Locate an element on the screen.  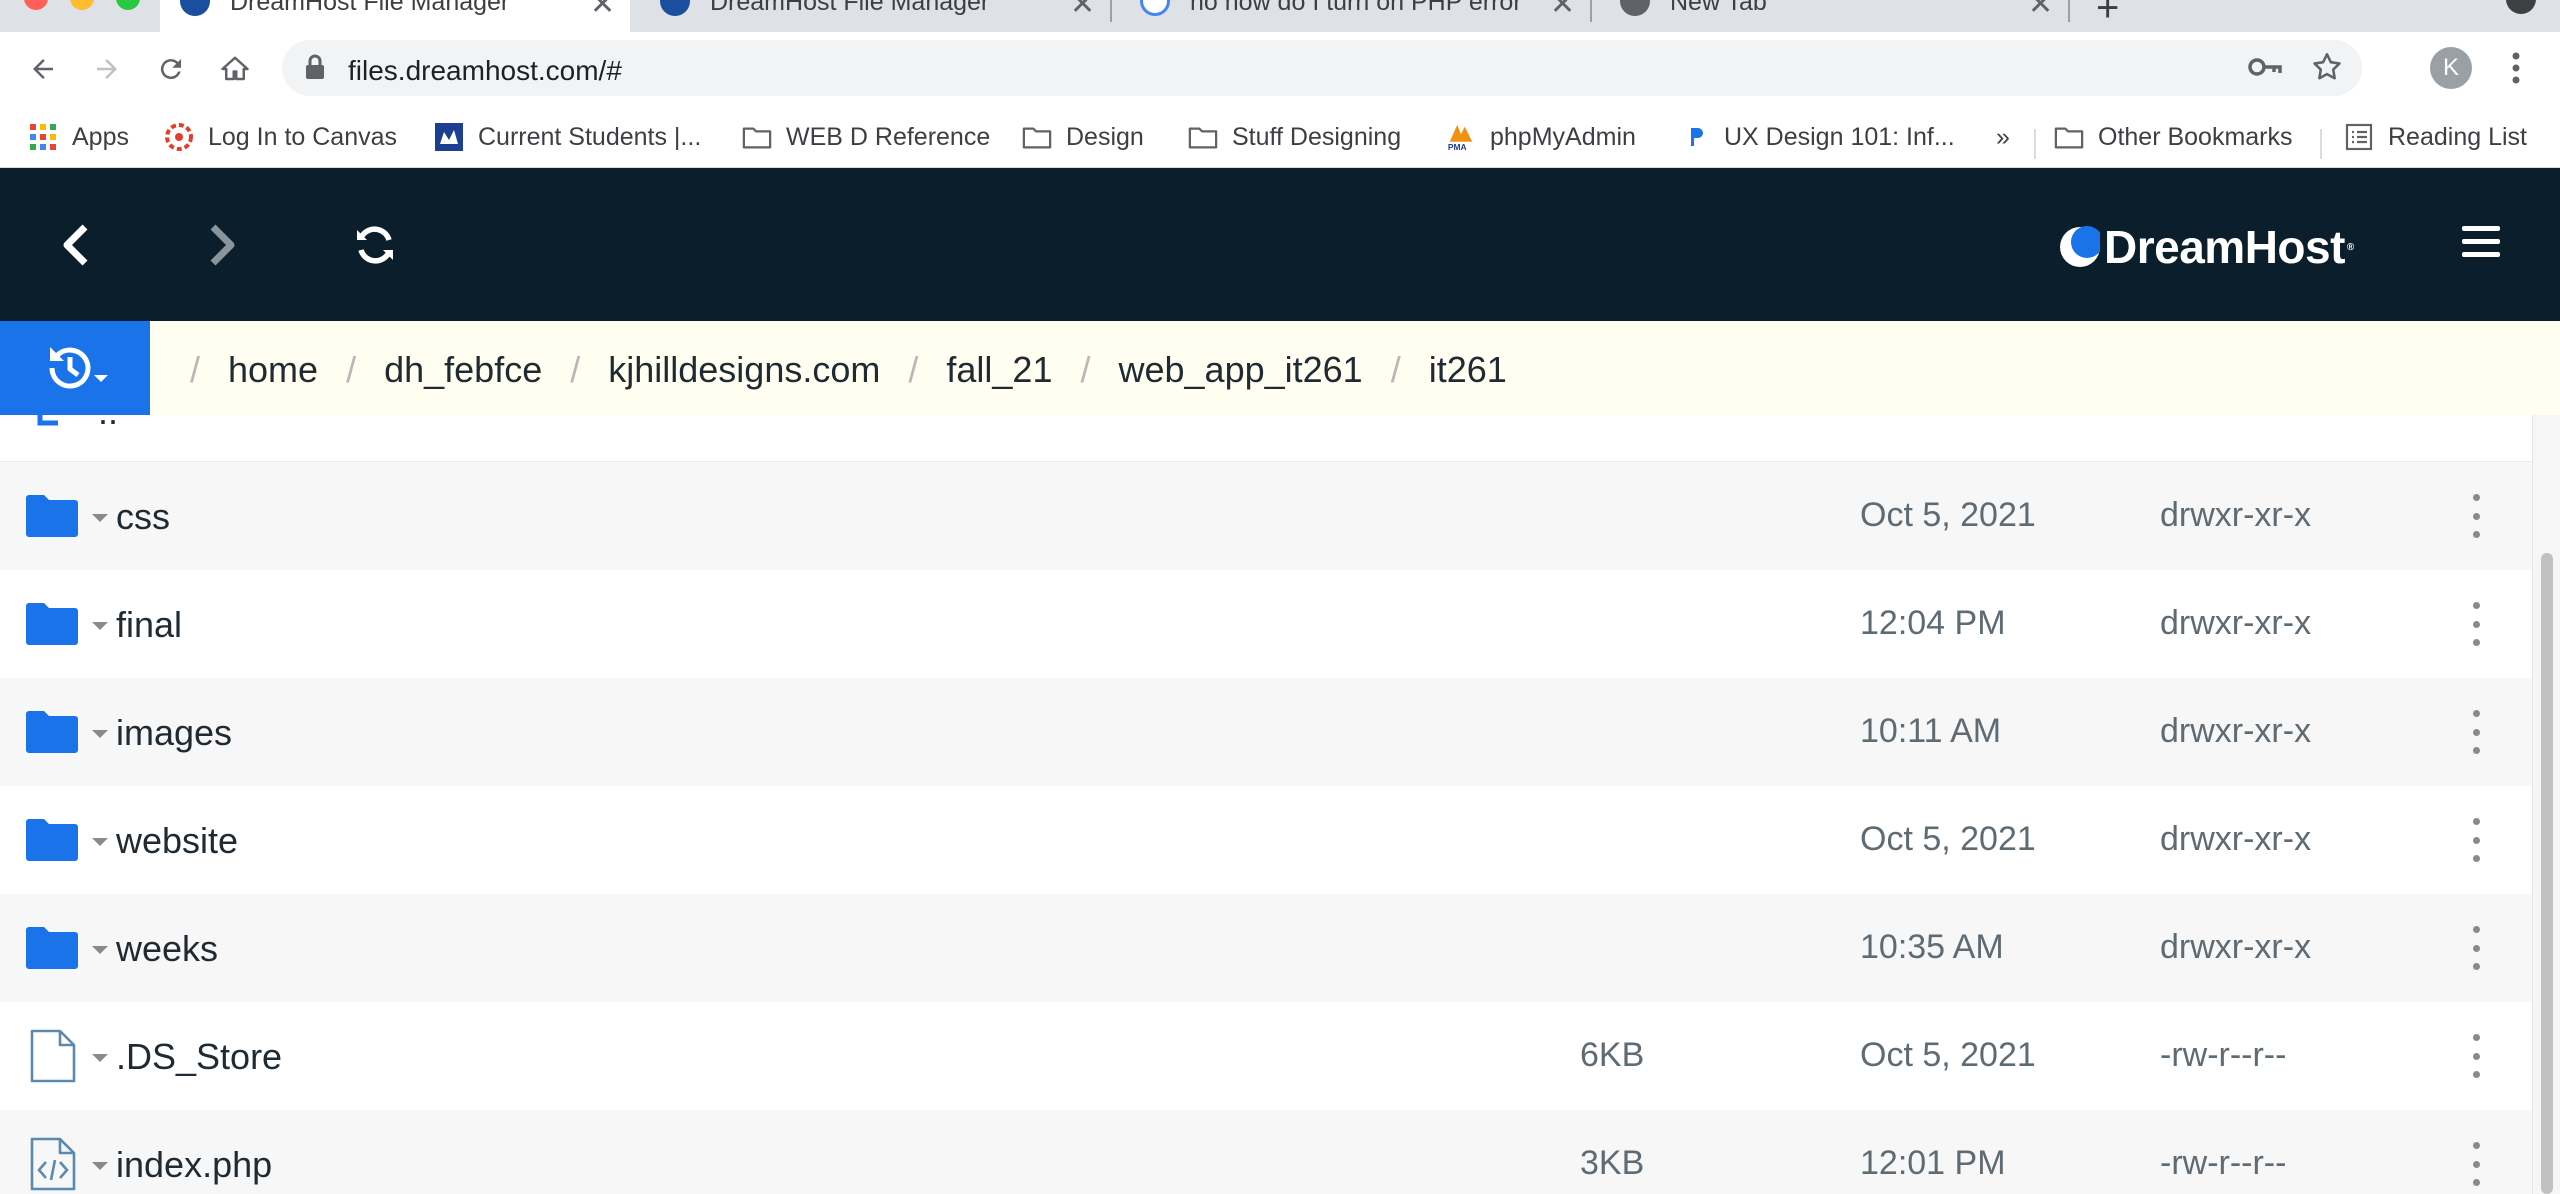
tab-google-search: no how do I turn on PHP error r ✕ is located at coordinates (1350, 16).